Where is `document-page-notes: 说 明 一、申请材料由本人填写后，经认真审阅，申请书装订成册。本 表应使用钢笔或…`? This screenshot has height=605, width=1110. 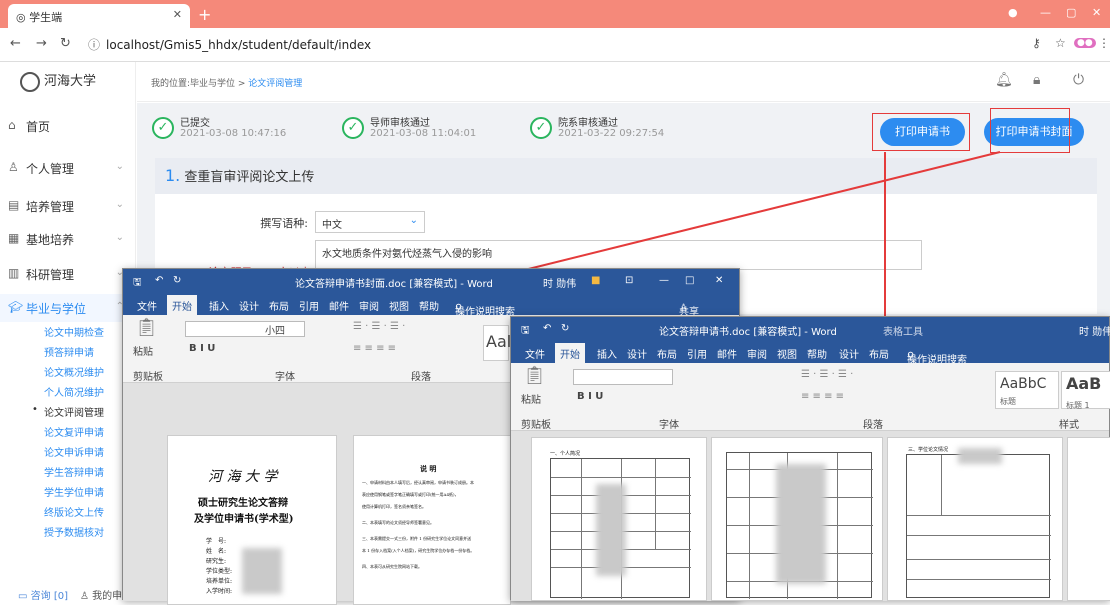
document-page-notes: 说 明 一、申请材料由本人填写后，经认真审阅，申请书装订成册。本 表应使用钢笔或… is located at coordinates (432, 520).